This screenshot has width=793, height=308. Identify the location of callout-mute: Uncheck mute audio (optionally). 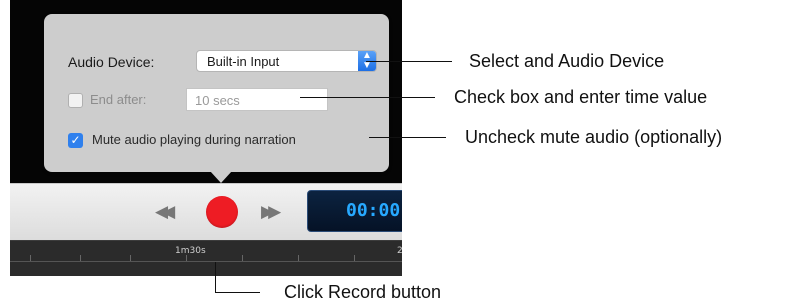
(594, 137).